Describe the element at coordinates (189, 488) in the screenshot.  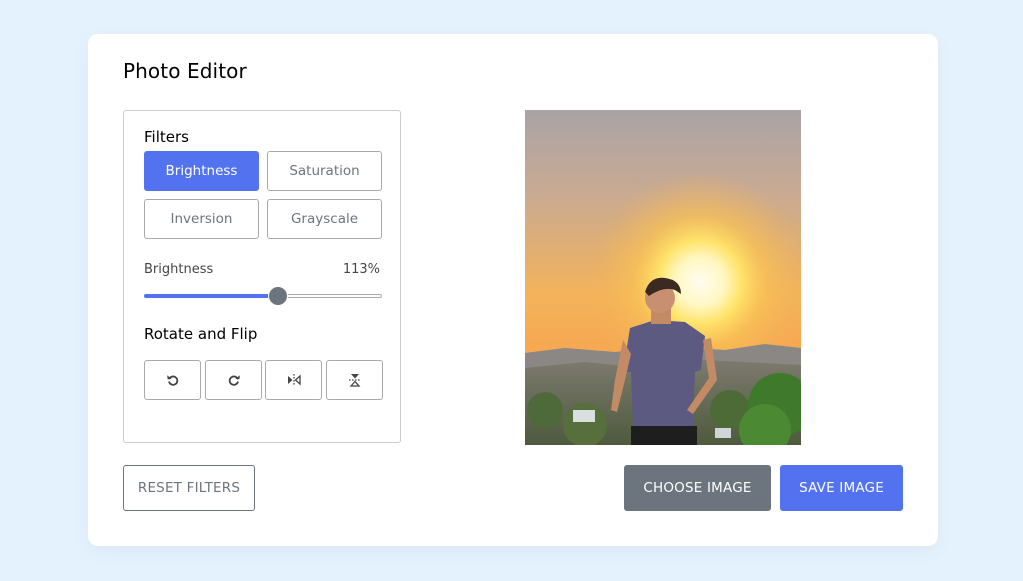
I see `reset-filters-button: RESET FILTERS` at that location.